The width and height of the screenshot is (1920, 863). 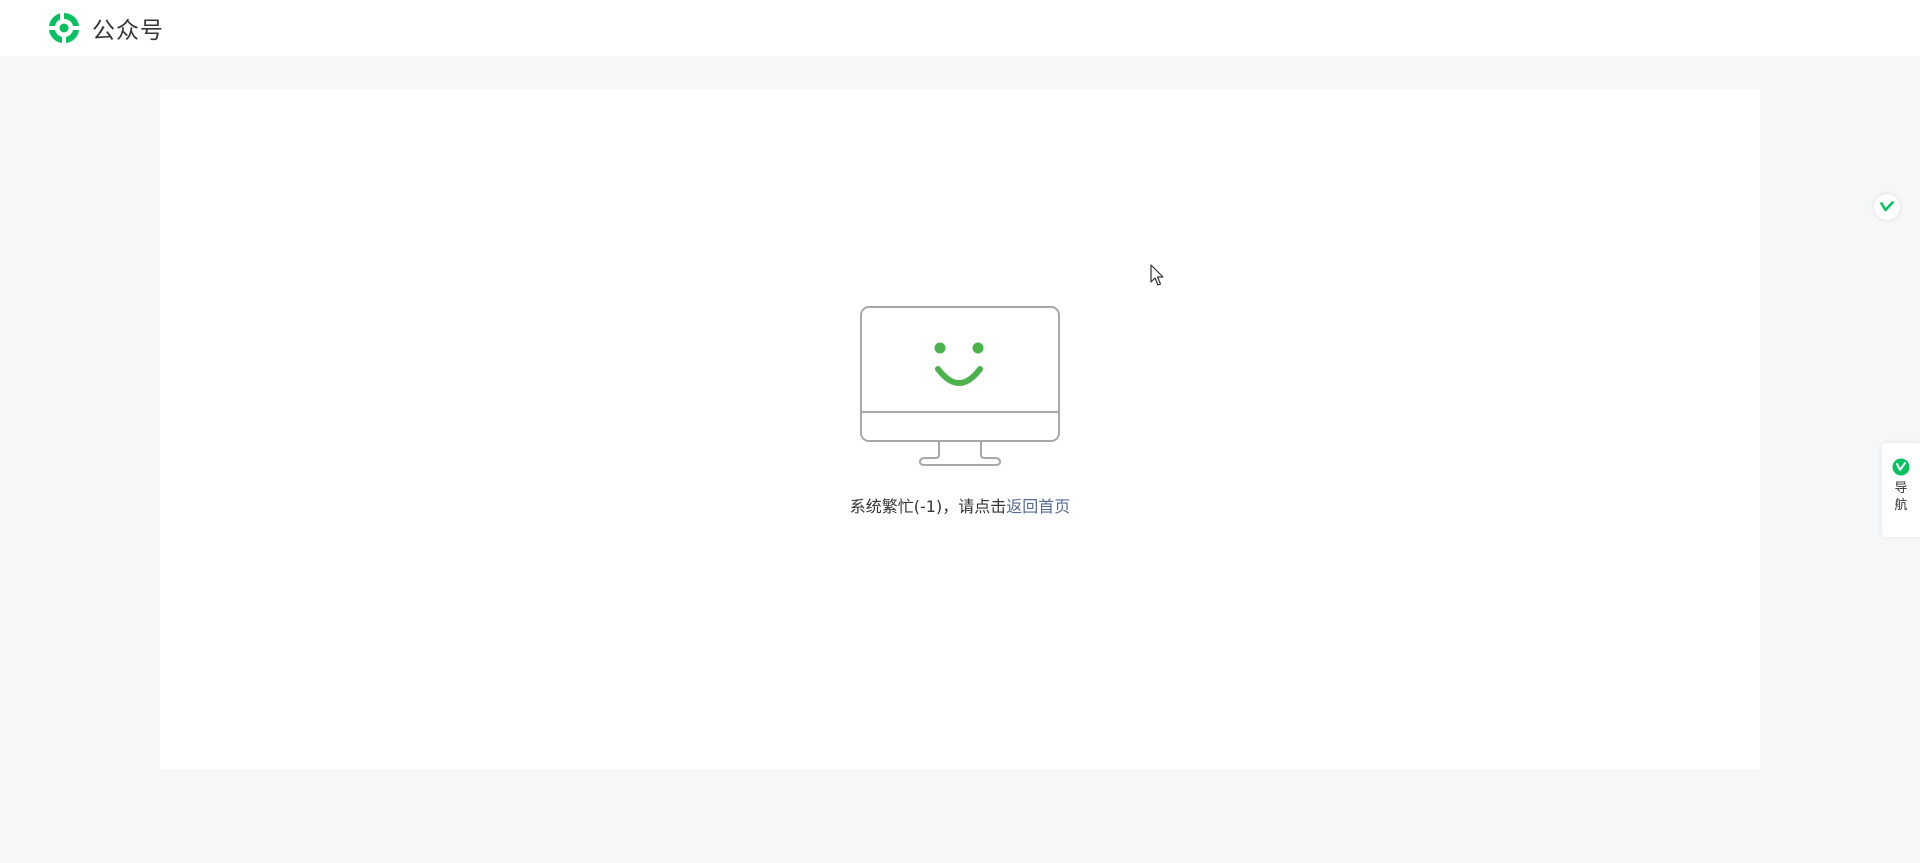 I want to click on home-link: 返回首页, so click(x=1038, y=506).